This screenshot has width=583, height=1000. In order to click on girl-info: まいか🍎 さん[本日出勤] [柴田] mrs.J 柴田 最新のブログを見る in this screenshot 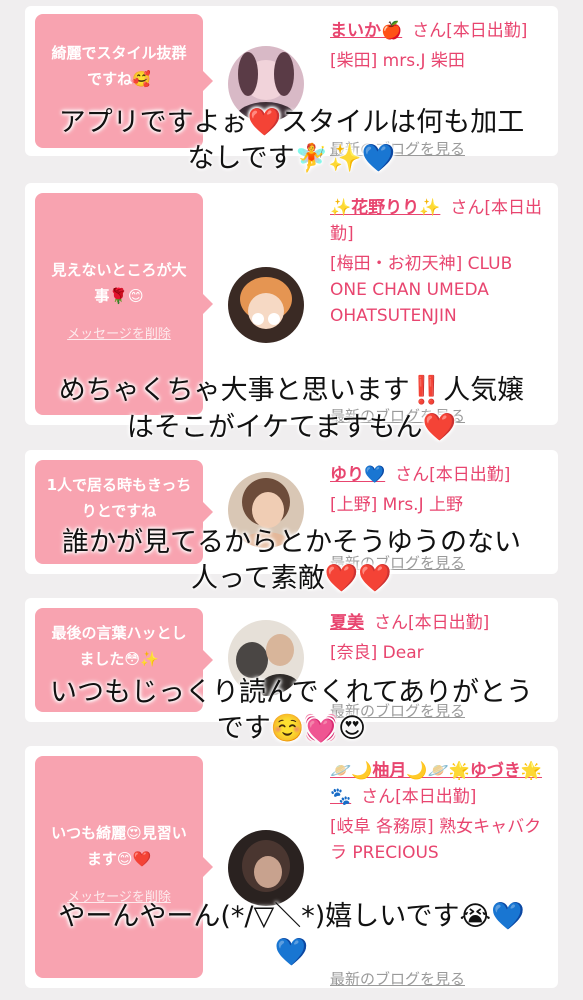, I will do `click(441, 87)`.